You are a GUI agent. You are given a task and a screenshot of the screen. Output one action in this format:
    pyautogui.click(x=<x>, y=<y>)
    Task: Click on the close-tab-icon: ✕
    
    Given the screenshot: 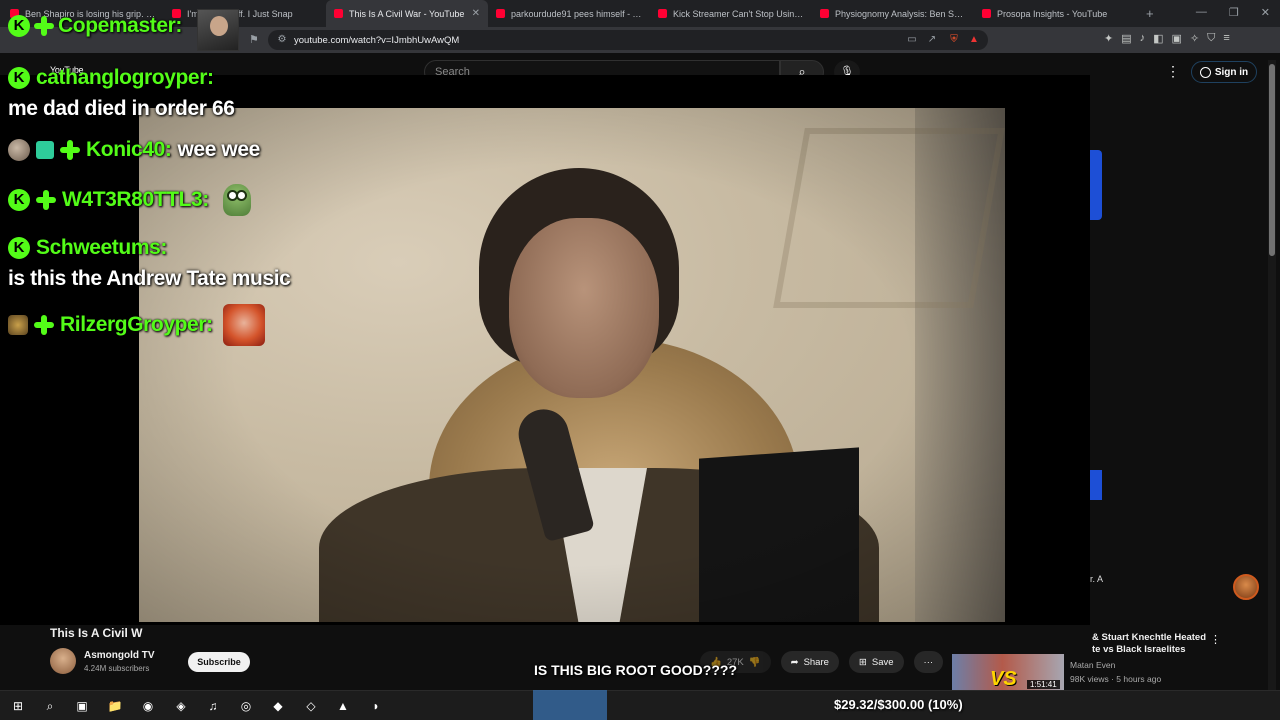 What is the action you would take?
    pyautogui.click(x=476, y=13)
    